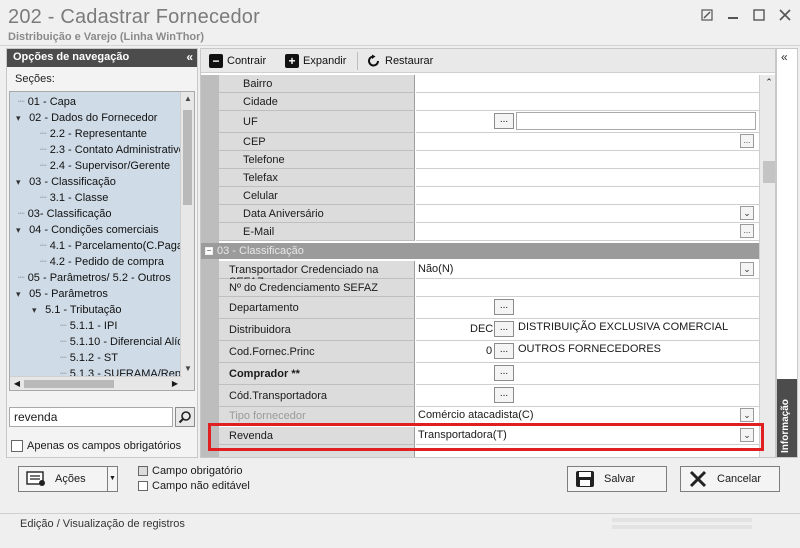 The width and height of the screenshot is (800, 548). Describe the element at coordinates (209, 251) in the screenshot. I see `collapse-group-icon: −` at that location.